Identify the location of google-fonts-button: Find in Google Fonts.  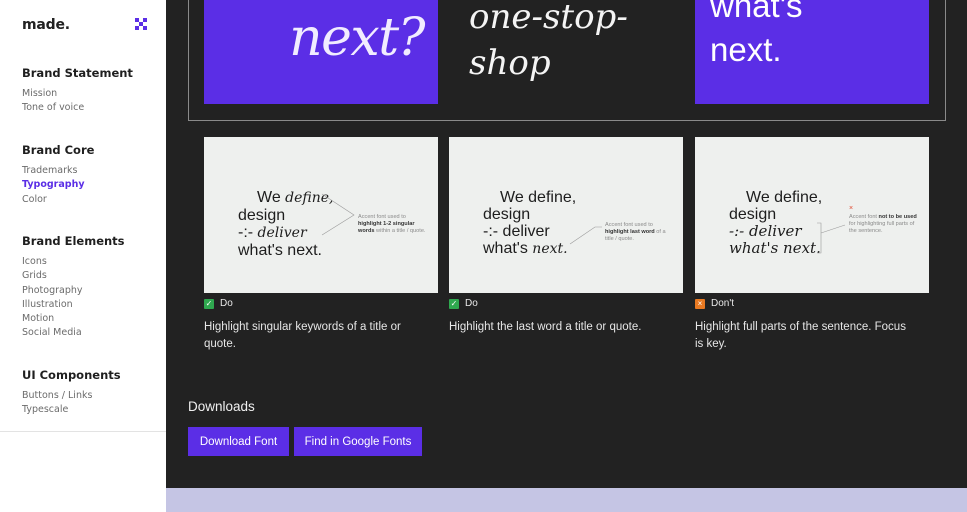
(358, 441).